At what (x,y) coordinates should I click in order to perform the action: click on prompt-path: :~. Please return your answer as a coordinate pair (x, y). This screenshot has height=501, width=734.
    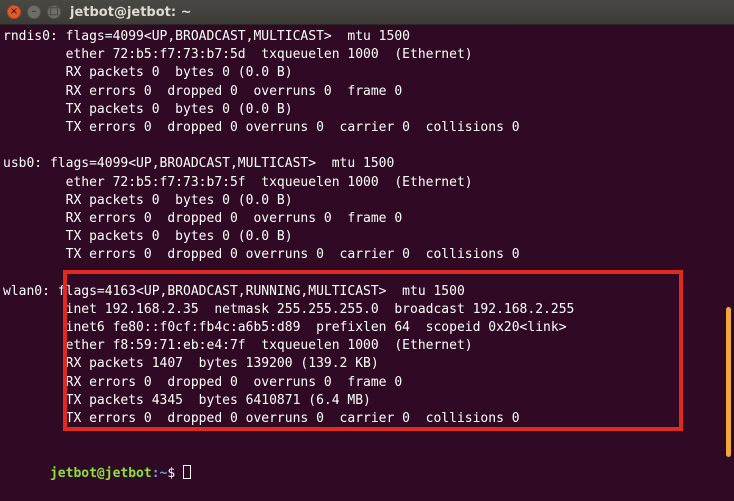
    Looking at the image, I should click on (159, 473).